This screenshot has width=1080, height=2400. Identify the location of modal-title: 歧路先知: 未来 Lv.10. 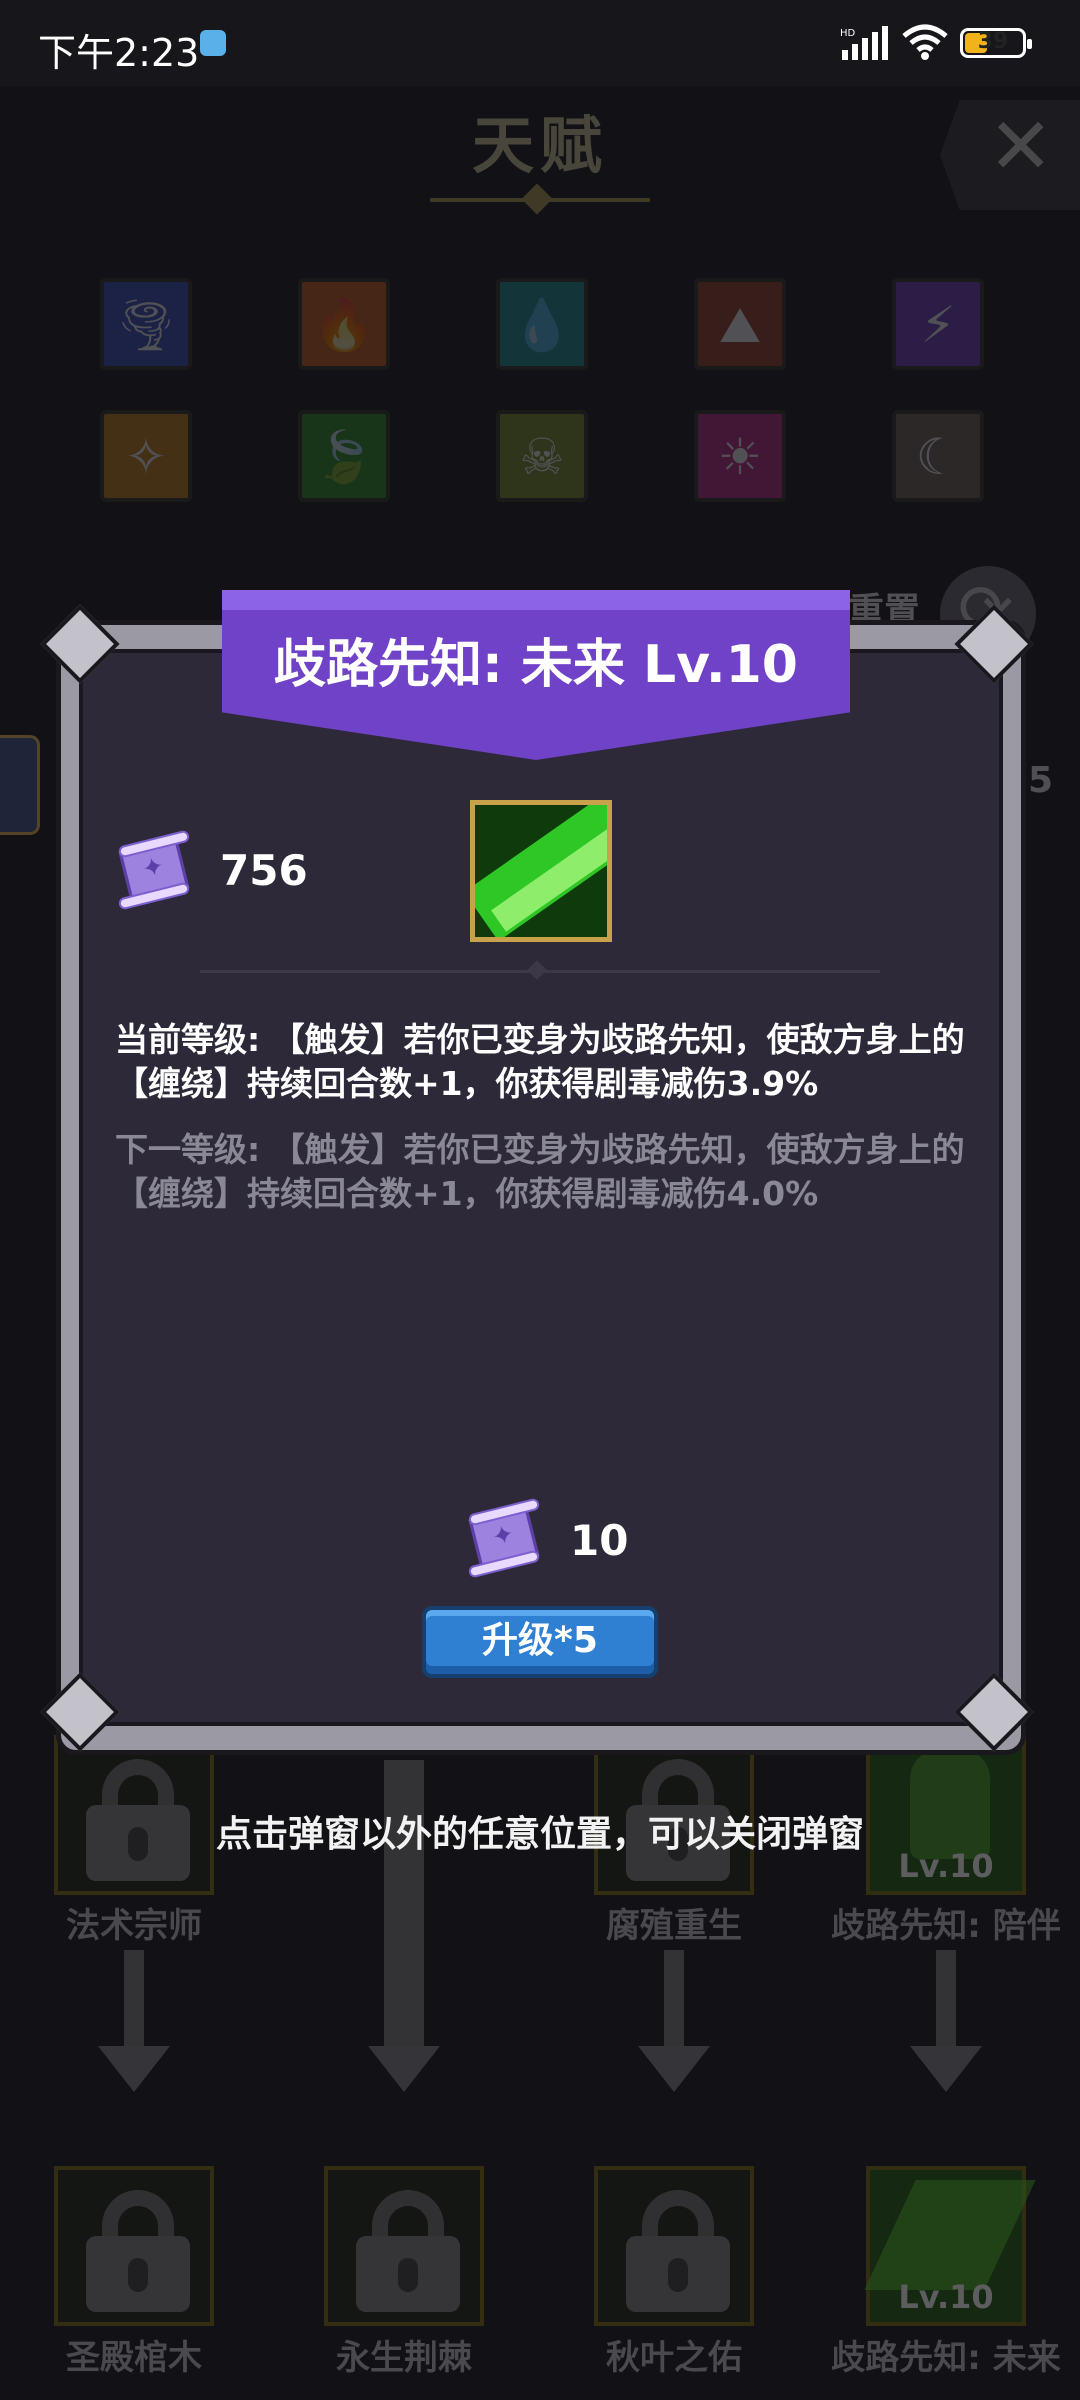
(536, 665).